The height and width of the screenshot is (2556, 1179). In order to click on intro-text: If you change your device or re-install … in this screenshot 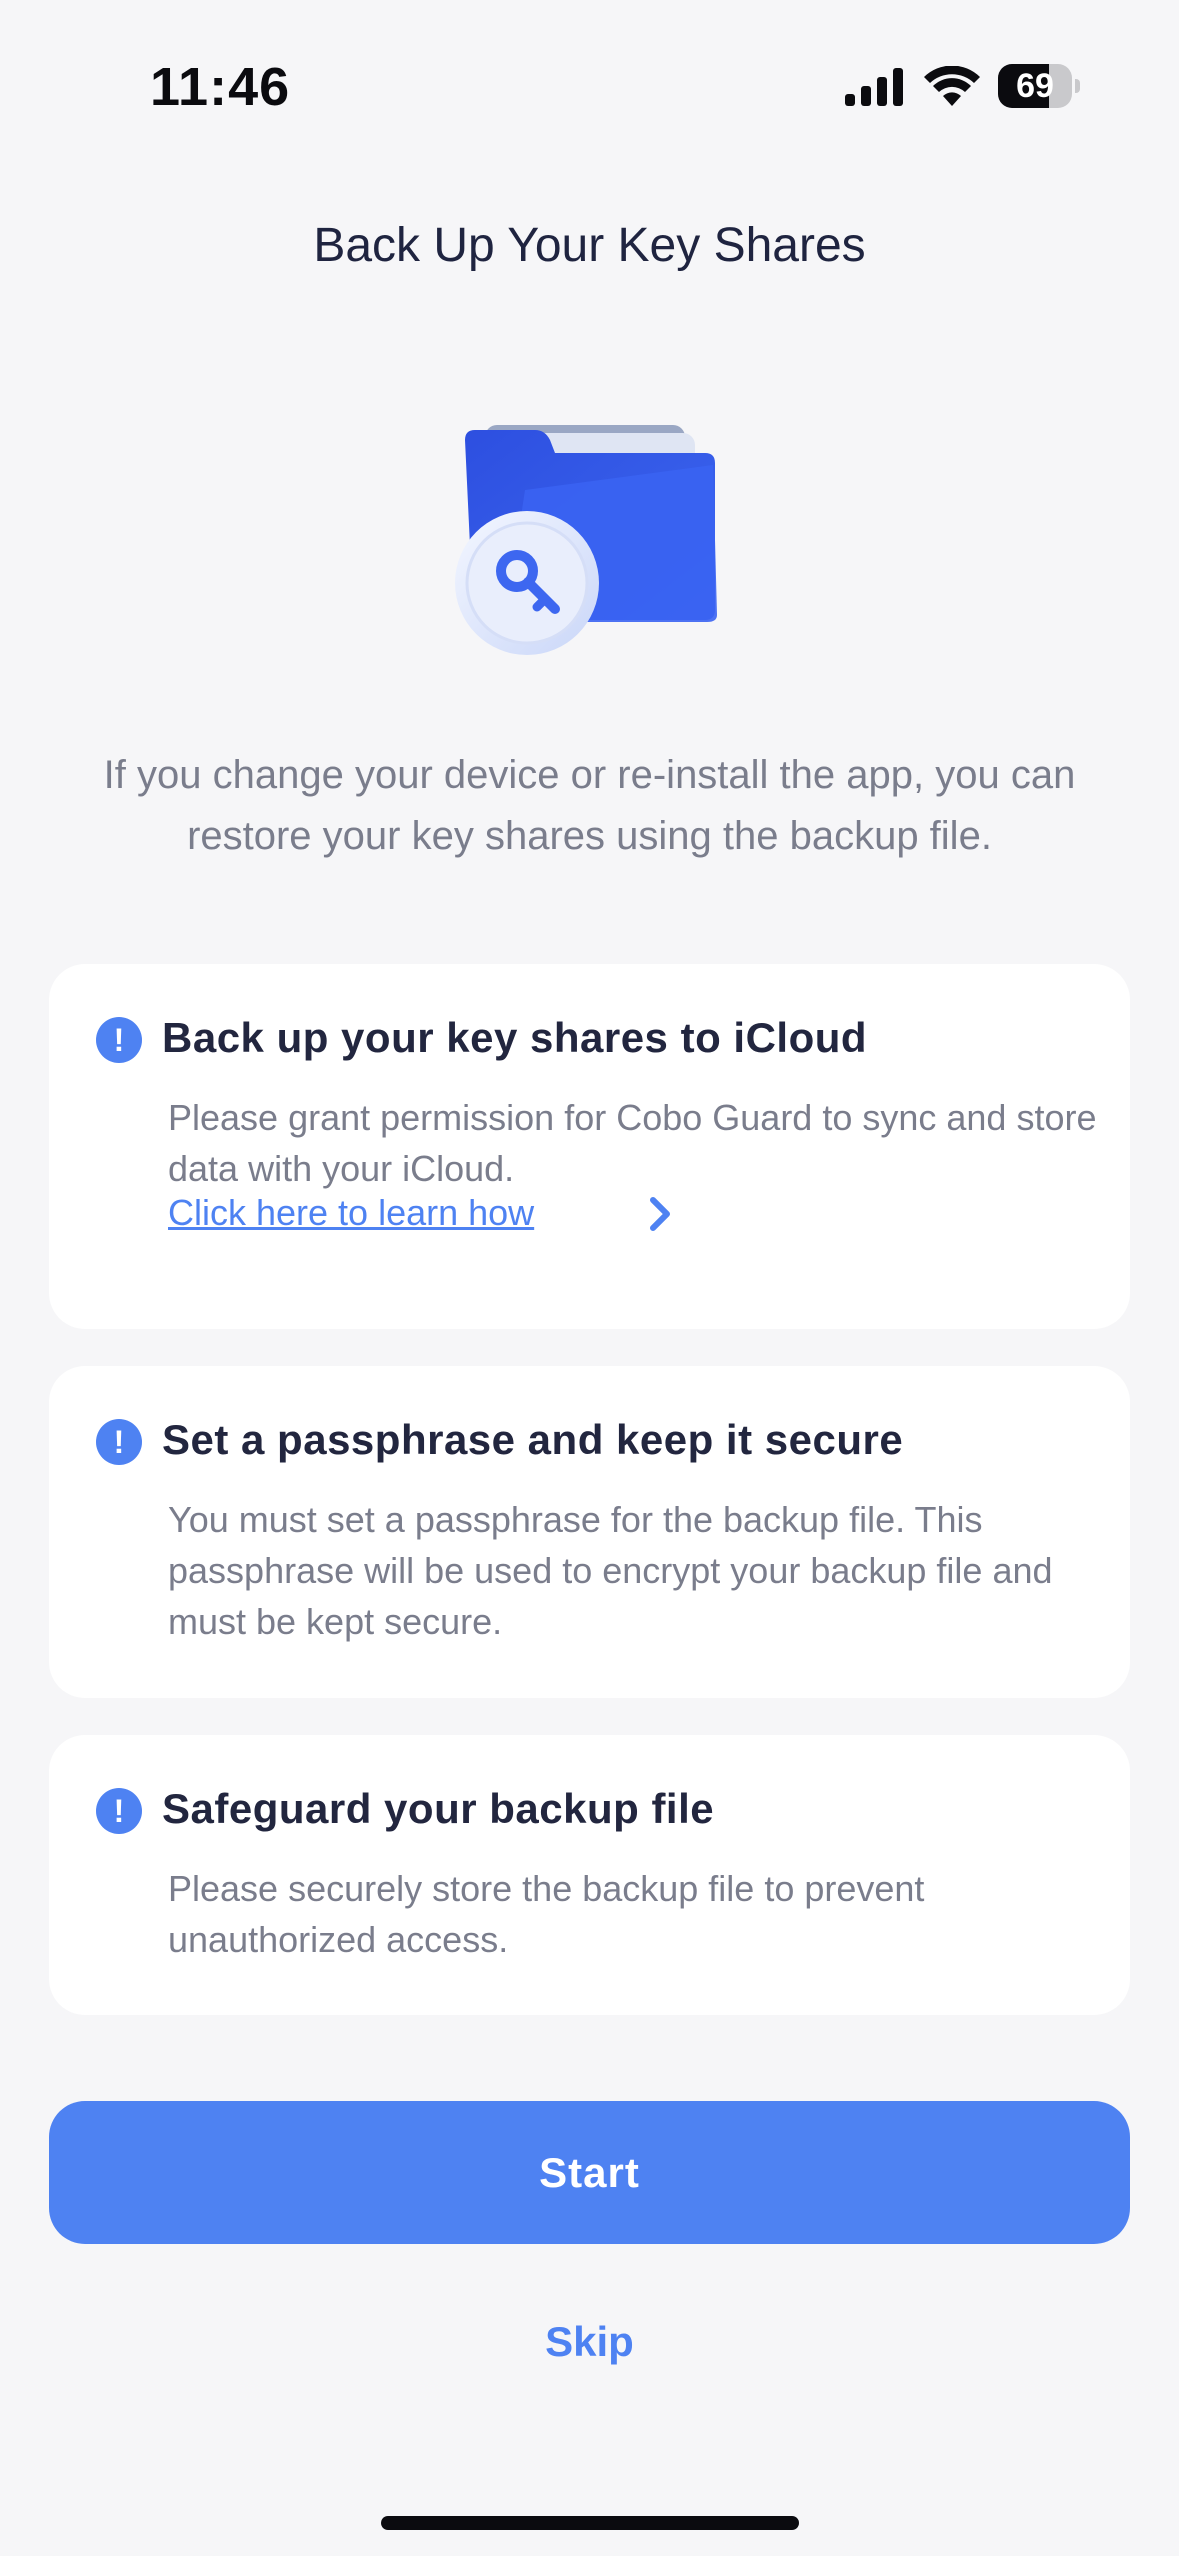, I will do `click(589, 805)`.